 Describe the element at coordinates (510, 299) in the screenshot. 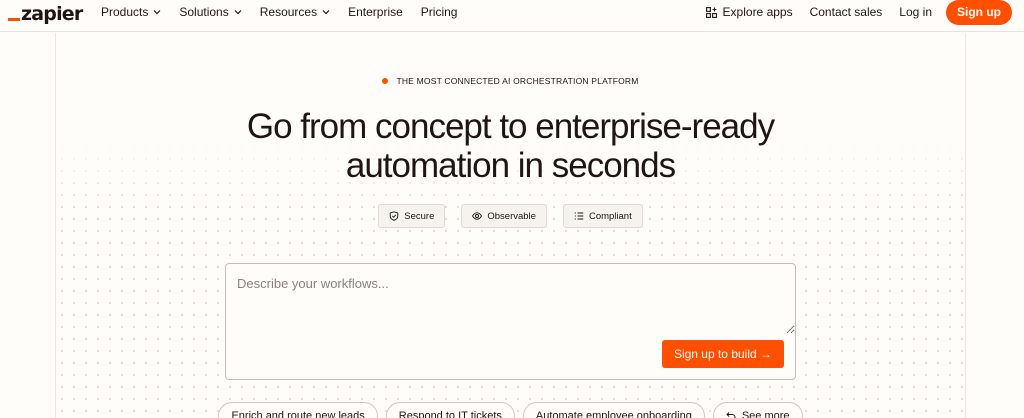

I see `workflow-description-input` at that location.